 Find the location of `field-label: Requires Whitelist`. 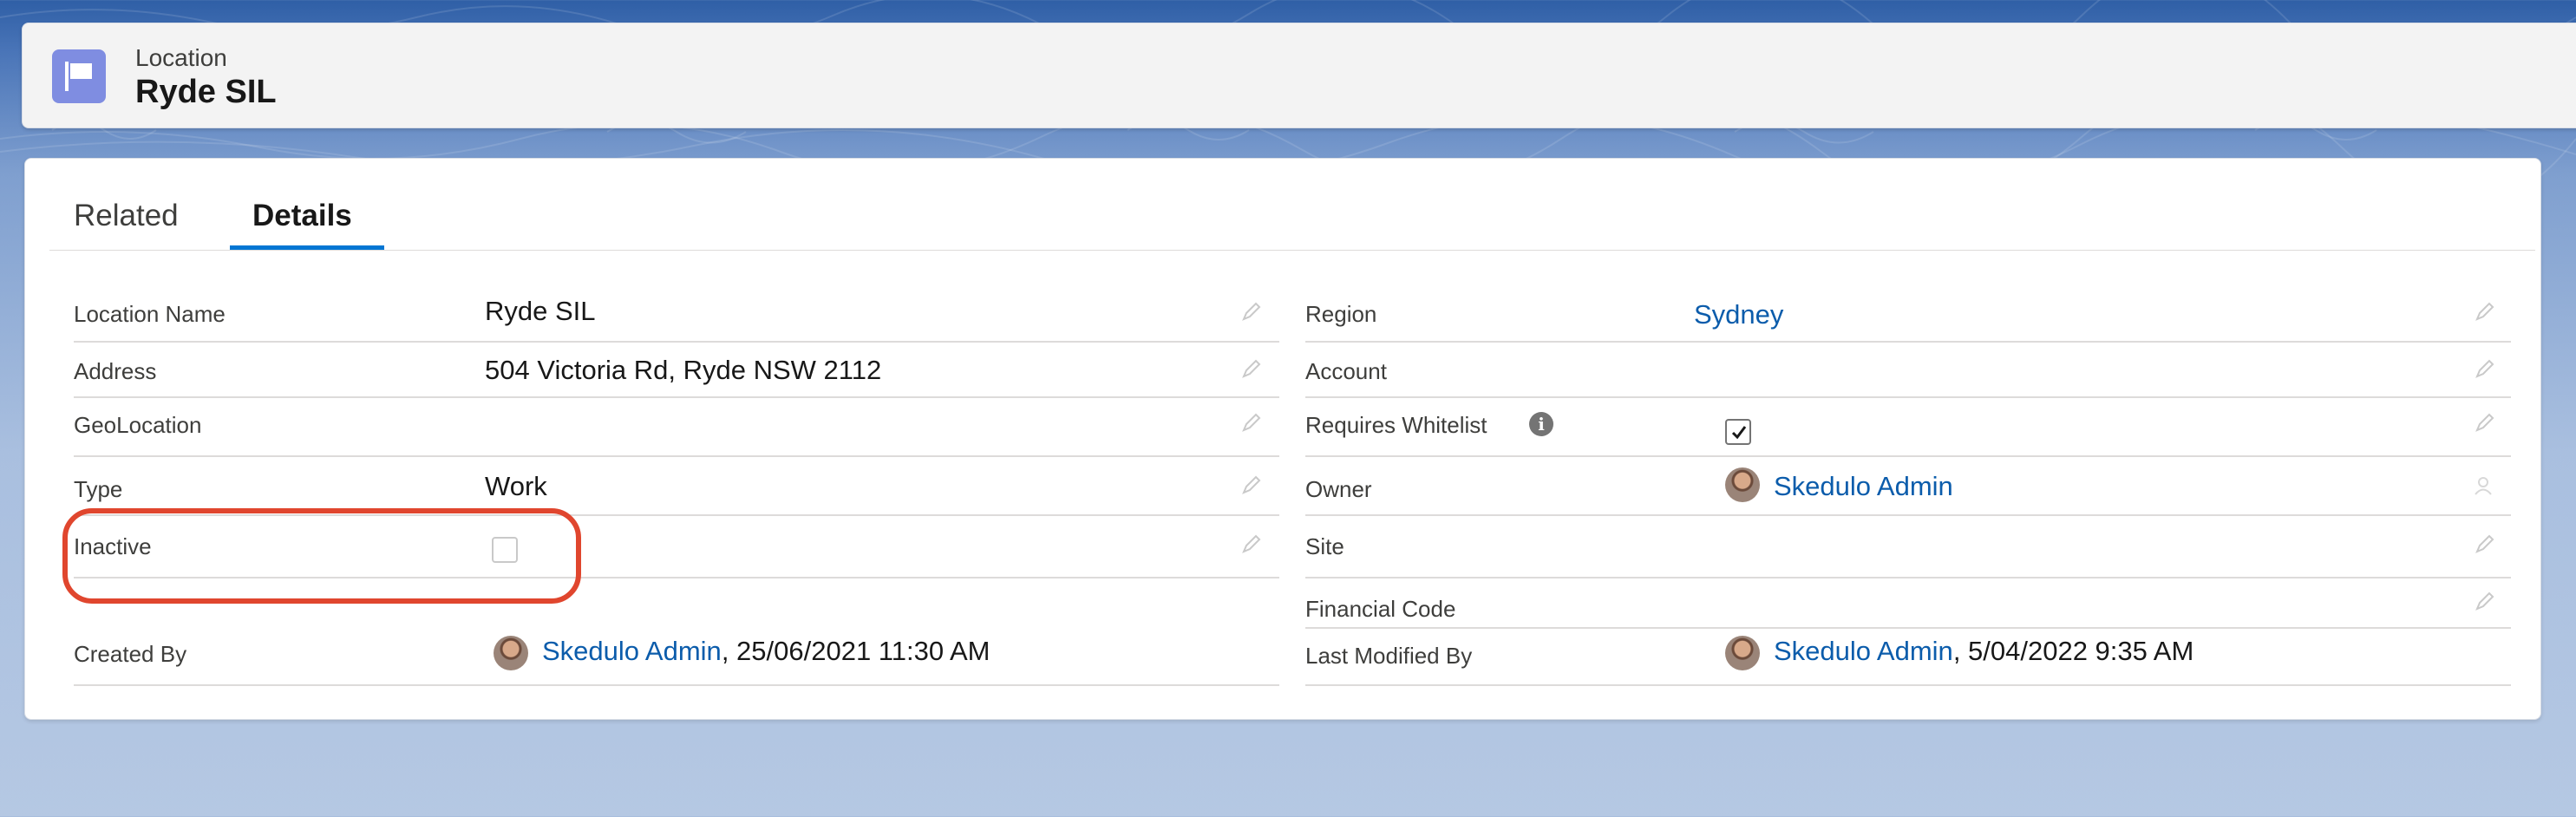

field-label: Requires Whitelist is located at coordinates (1396, 425).